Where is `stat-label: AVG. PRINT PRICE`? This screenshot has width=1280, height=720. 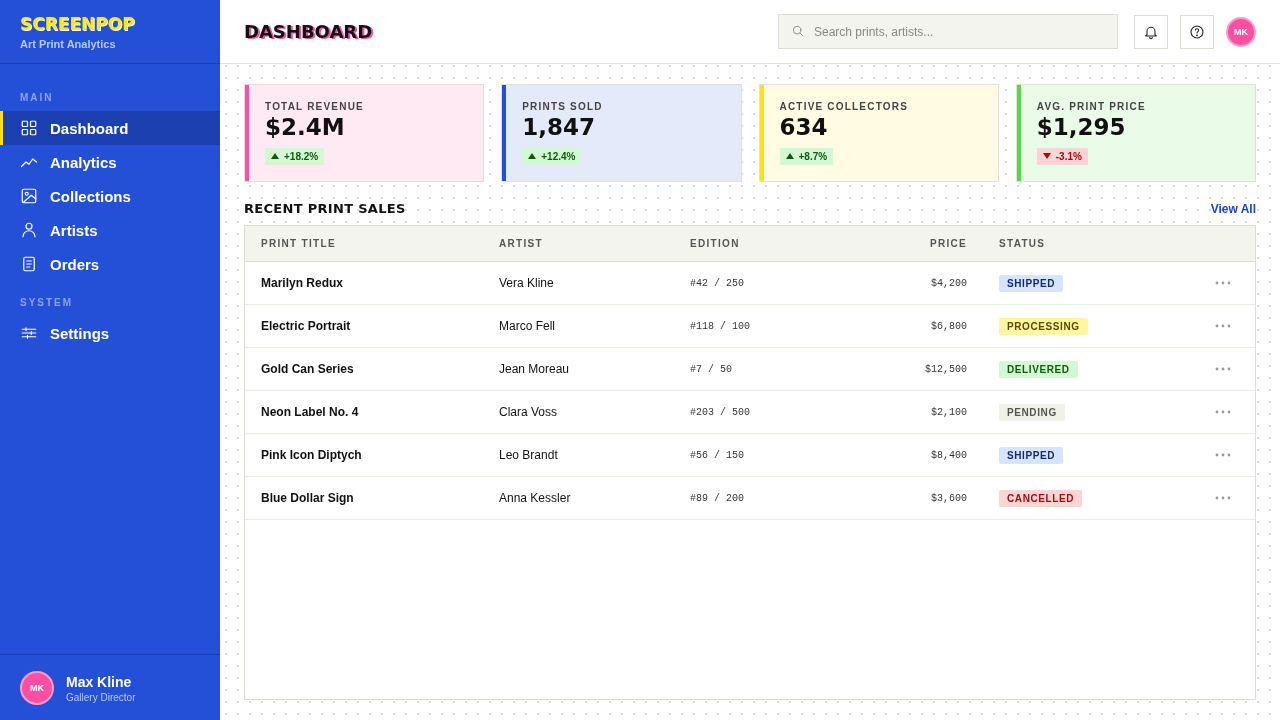 stat-label: AVG. PRINT PRICE is located at coordinates (1091, 106).